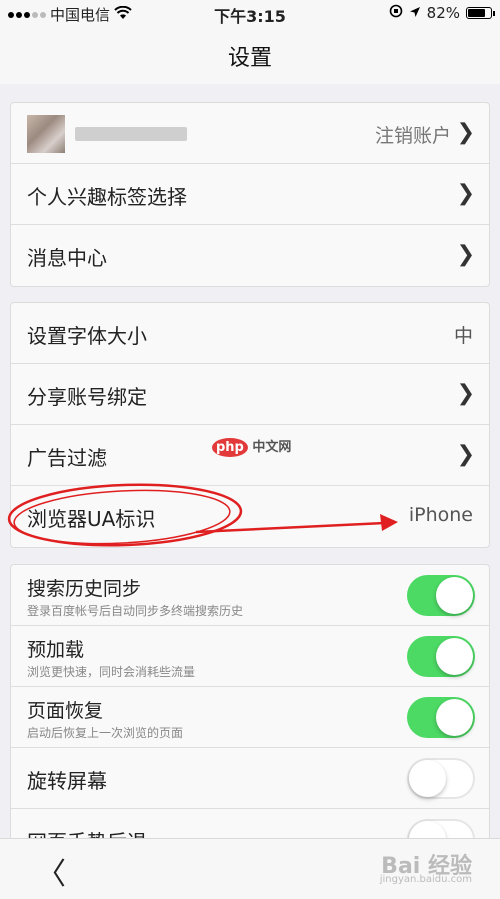 Image resolution: width=500 pixels, height=899 pixels. Describe the element at coordinates (135, 611) in the screenshot. I see `history-sync-desc: 登录百度帐号后自动同步多终端搜索历史` at that location.